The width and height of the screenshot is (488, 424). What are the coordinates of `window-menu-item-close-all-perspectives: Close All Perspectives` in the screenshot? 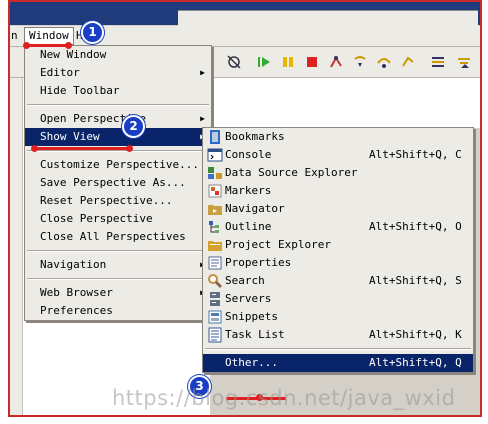 It's located at (118, 237).